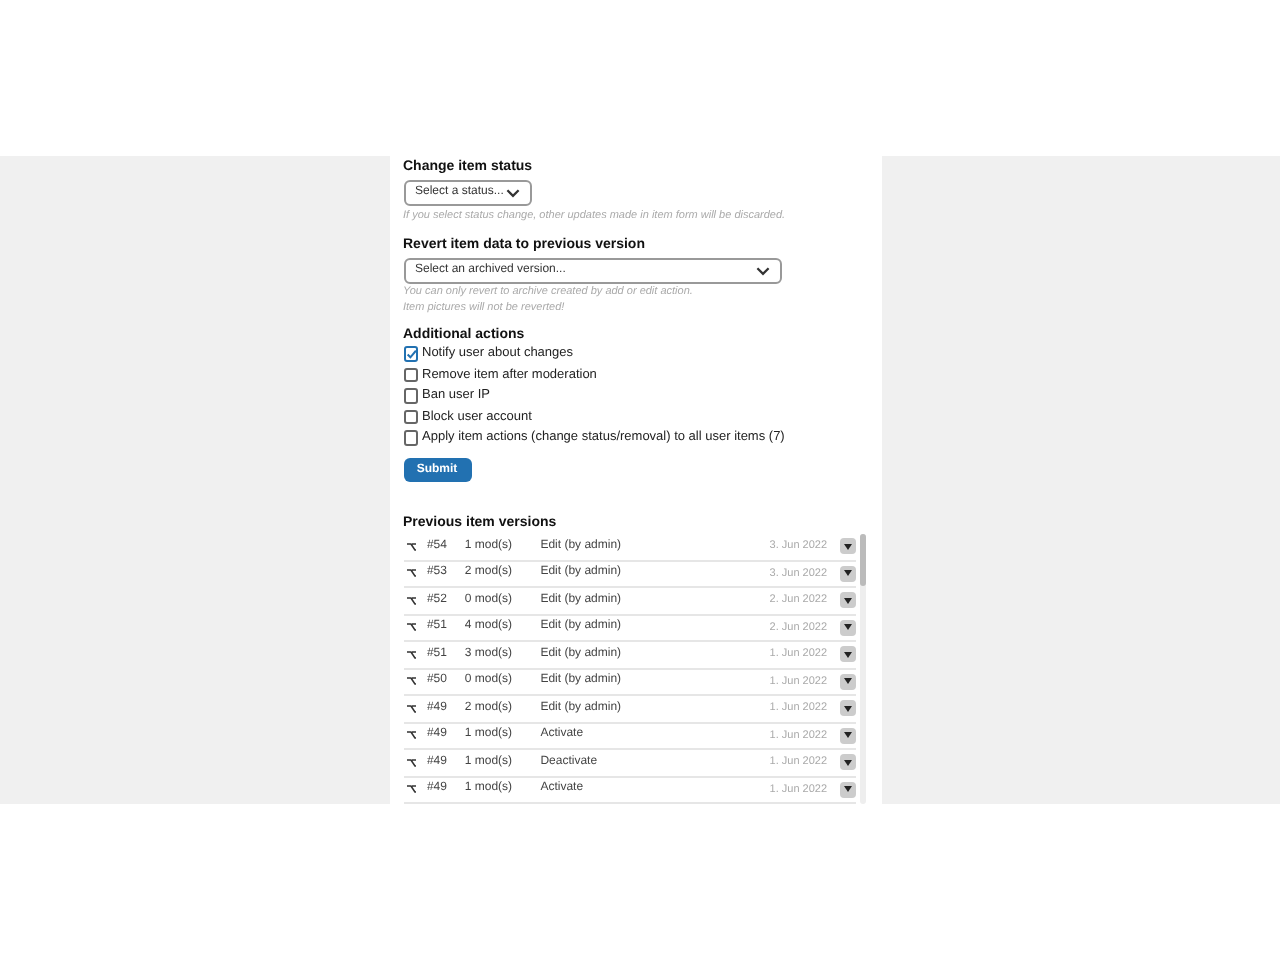 This screenshot has height=960, width=1280. I want to click on checkmark-icon, so click(410, 354).